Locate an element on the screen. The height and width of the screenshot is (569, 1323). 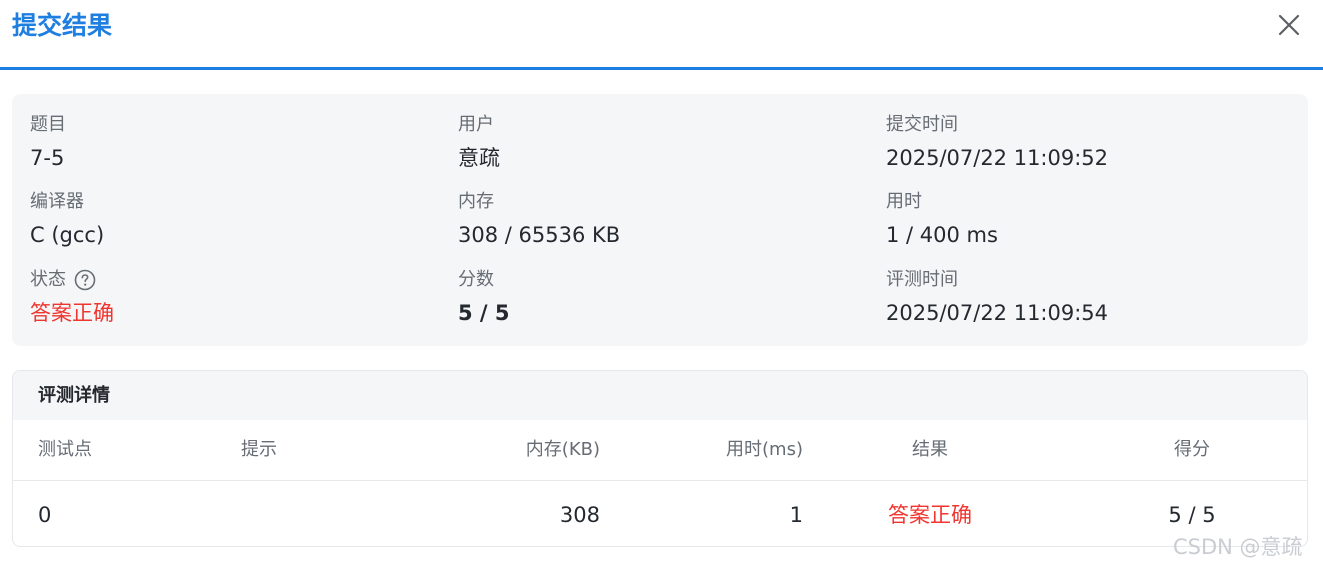
row-memory: 308 is located at coordinates (579, 515).